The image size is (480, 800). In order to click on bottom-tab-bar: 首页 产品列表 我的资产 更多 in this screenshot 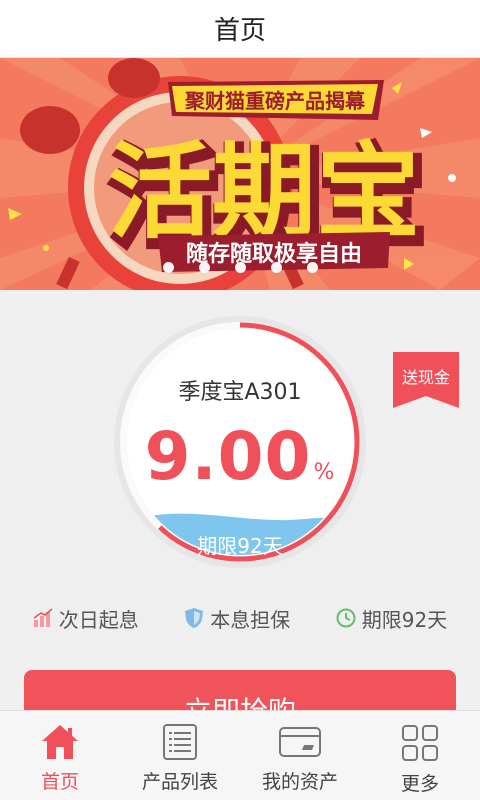, I will do `click(240, 755)`.